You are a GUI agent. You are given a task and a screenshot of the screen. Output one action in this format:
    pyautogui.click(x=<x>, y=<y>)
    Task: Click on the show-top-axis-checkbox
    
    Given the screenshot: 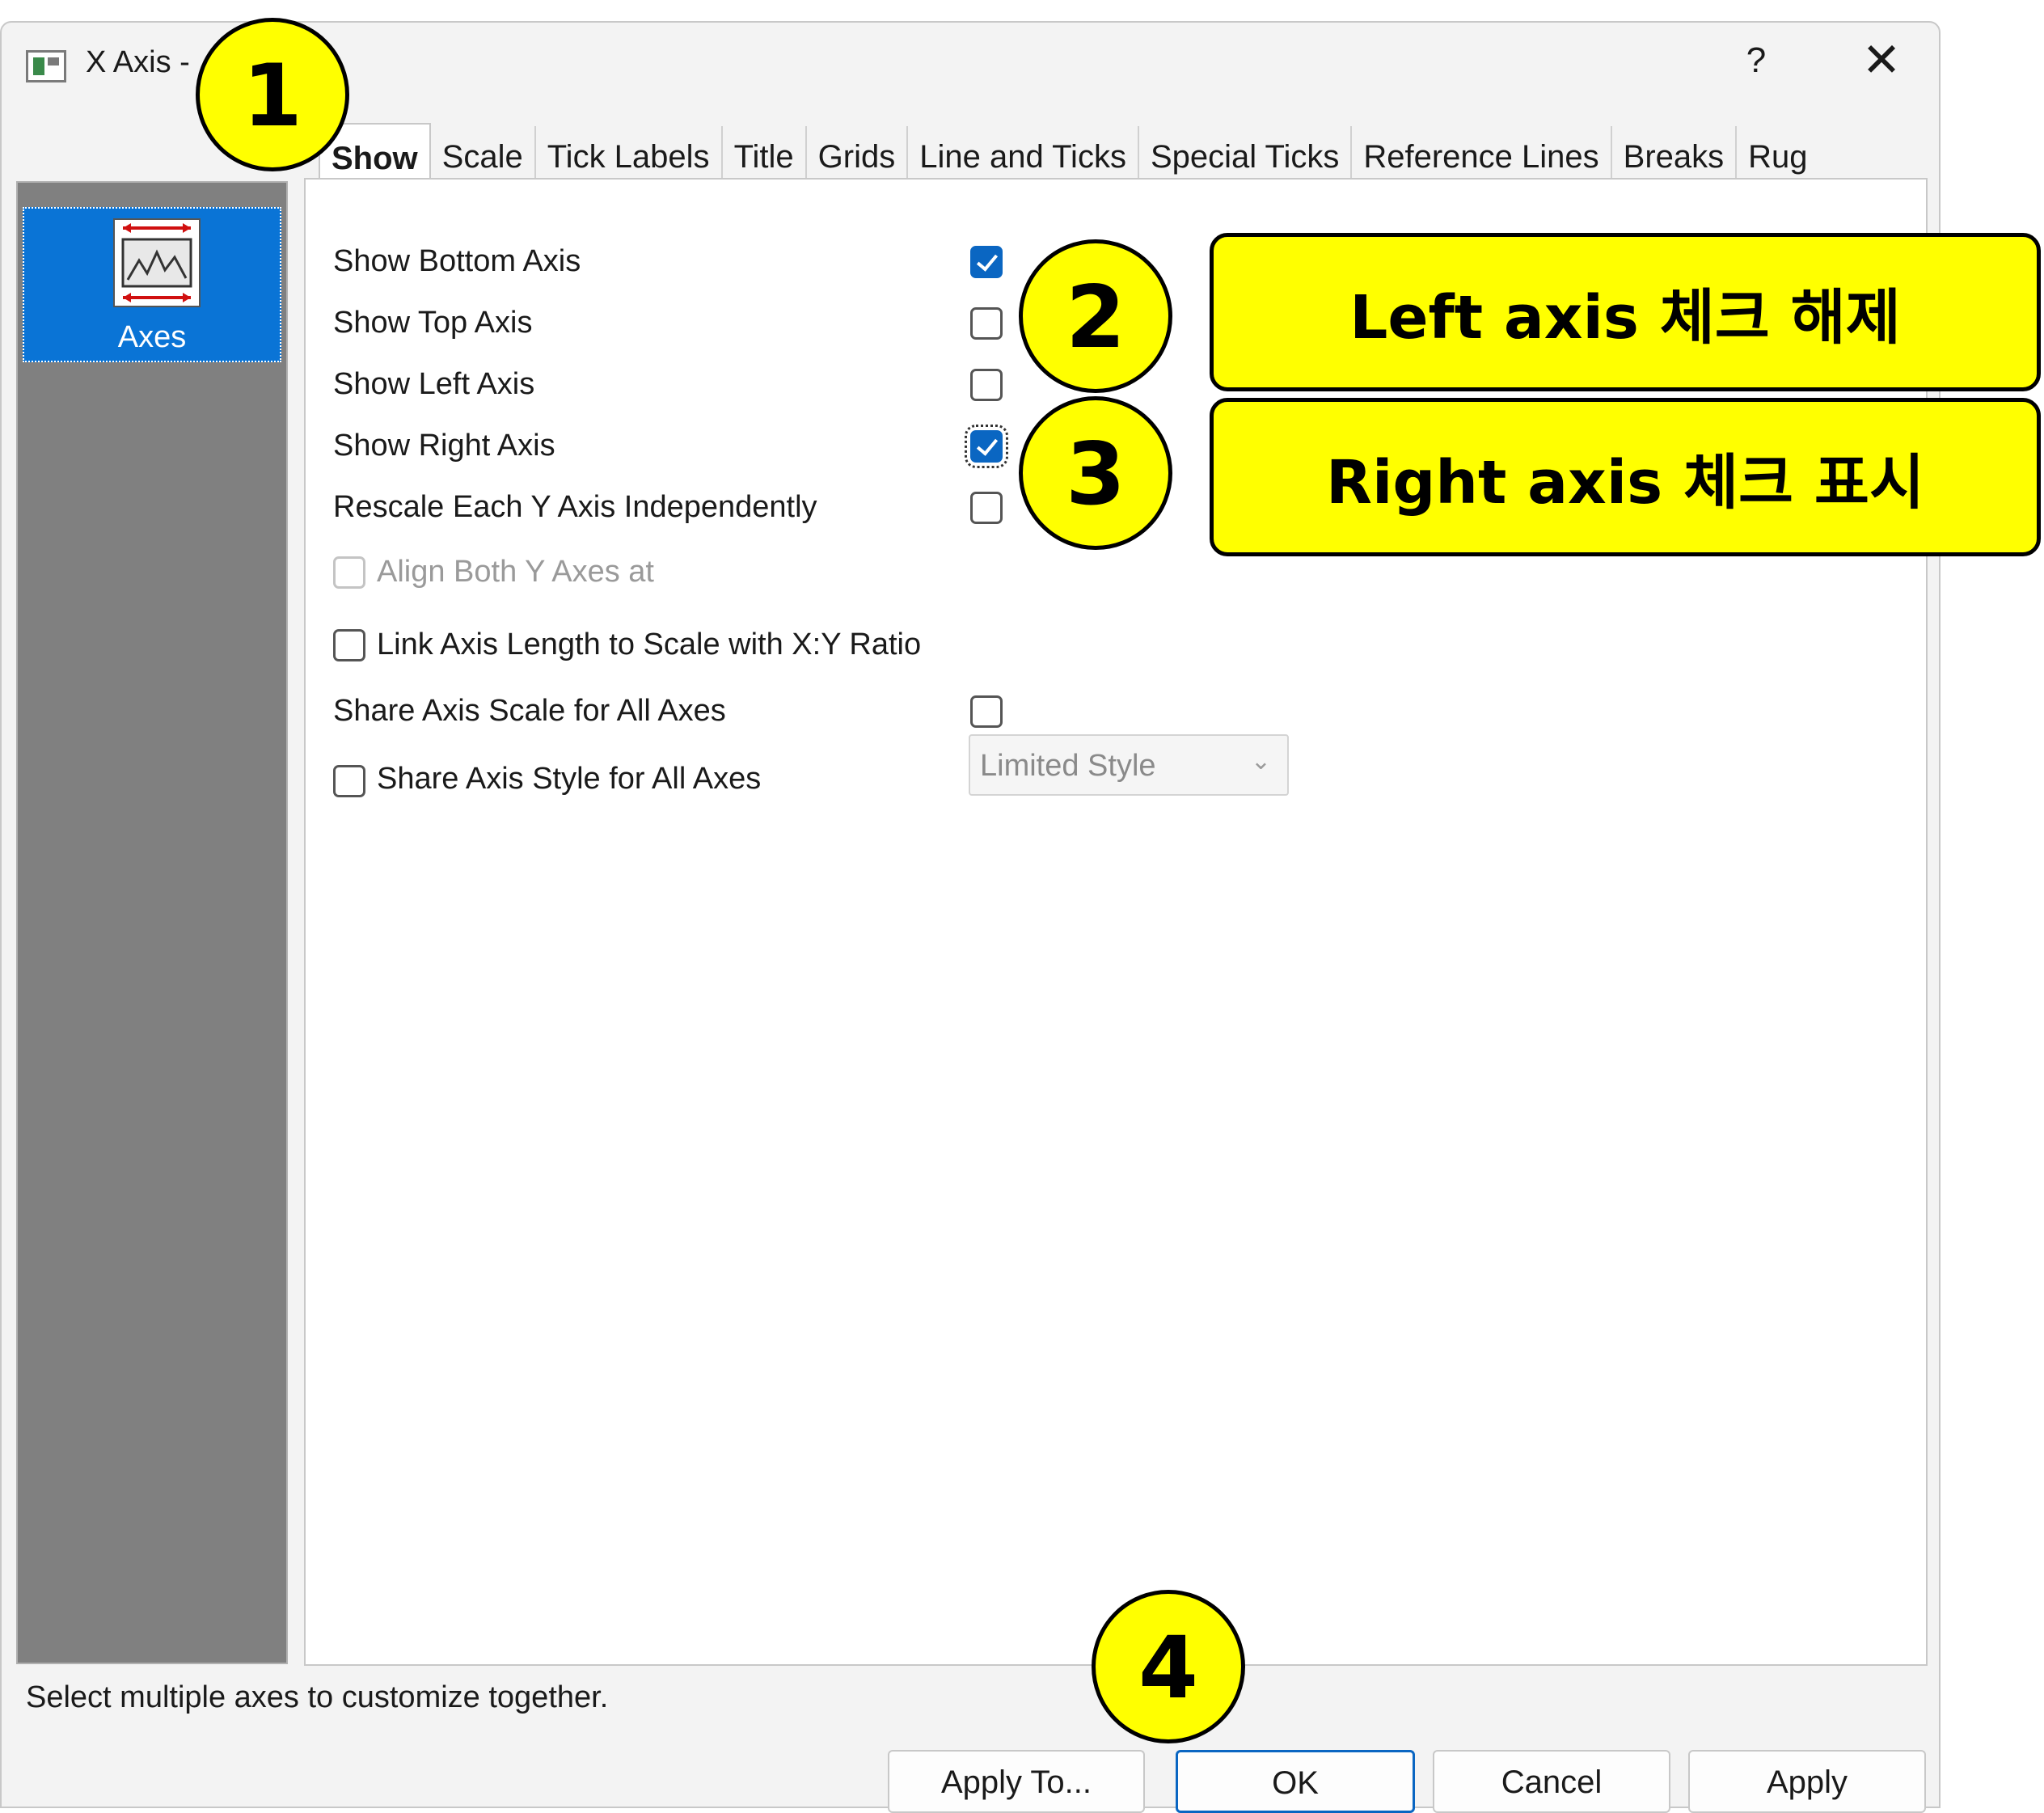 What is the action you would take?
    pyautogui.click(x=986, y=323)
    